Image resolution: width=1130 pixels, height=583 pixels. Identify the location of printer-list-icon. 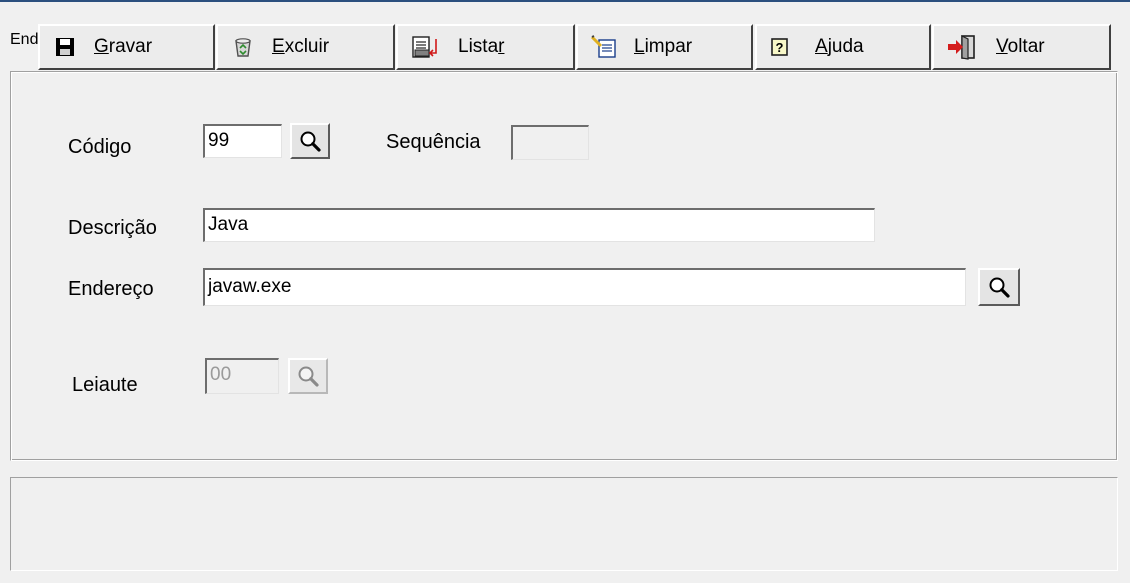
(424, 47).